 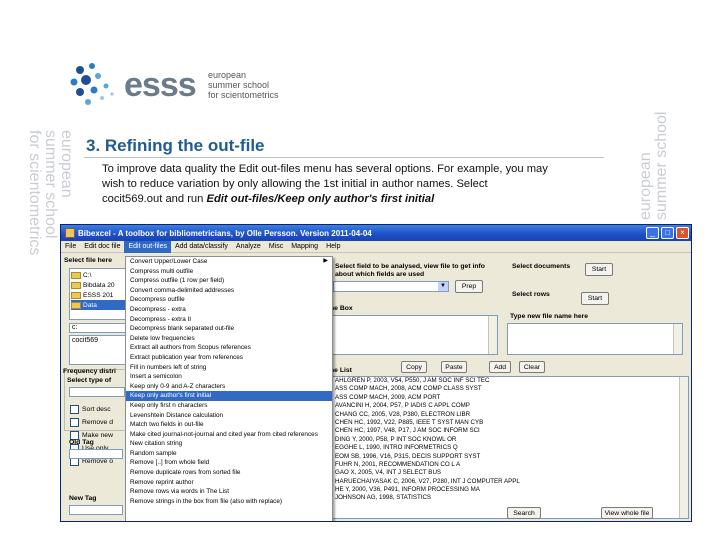 What do you see at coordinates (97, 461) in the screenshot?
I see `remove-o-label: Remove o` at bounding box center [97, 461].